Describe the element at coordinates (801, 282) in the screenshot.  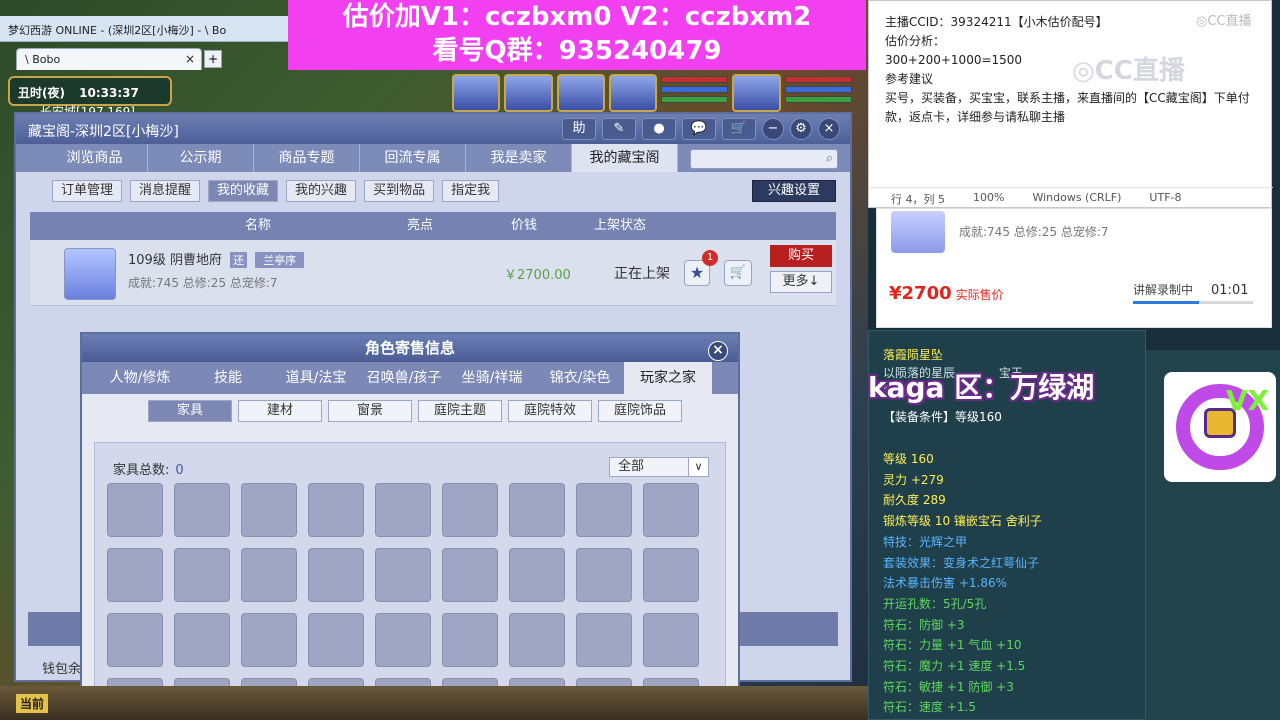
I see `more-button: 更多↓` at that location.